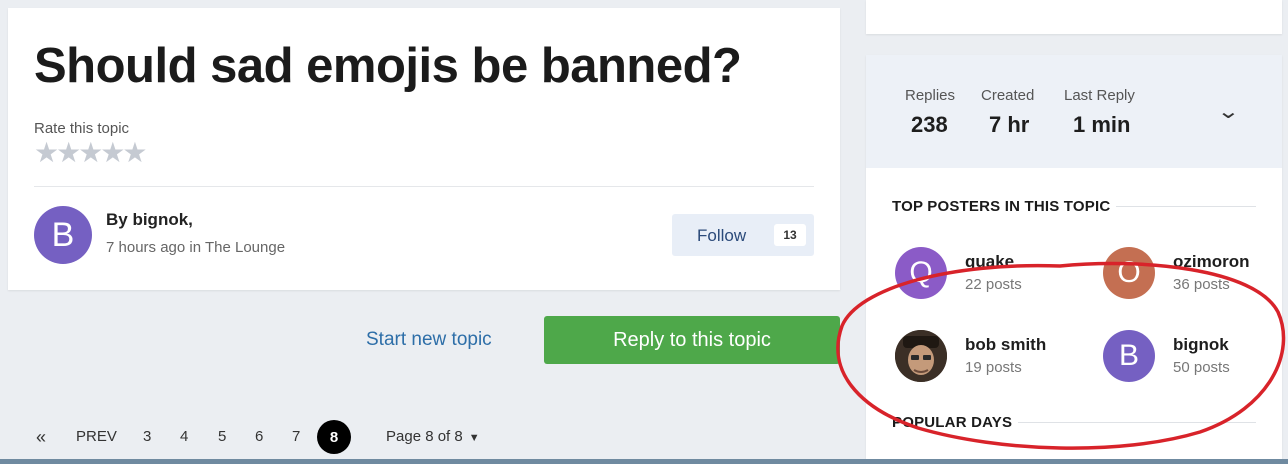 The width and height of the screenshot is (1288, 464). Describe the element at coordinates (993, 284) in the screenshot. I see `poster-post-count: 22 posts` at that location.